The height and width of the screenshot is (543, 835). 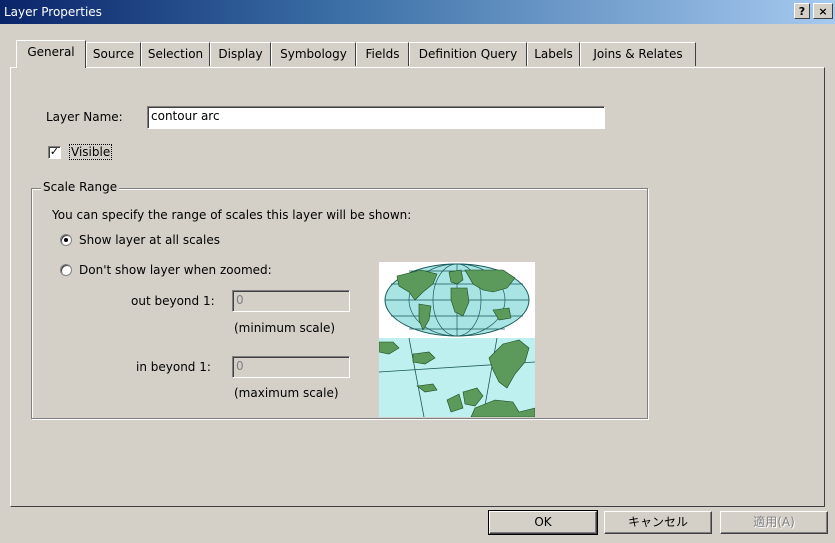 What do you see at coordinates (285, 328) in the screenshot?
I see `minimum-scale-caption: (minimum scale)` at bounding box center [285, 328].